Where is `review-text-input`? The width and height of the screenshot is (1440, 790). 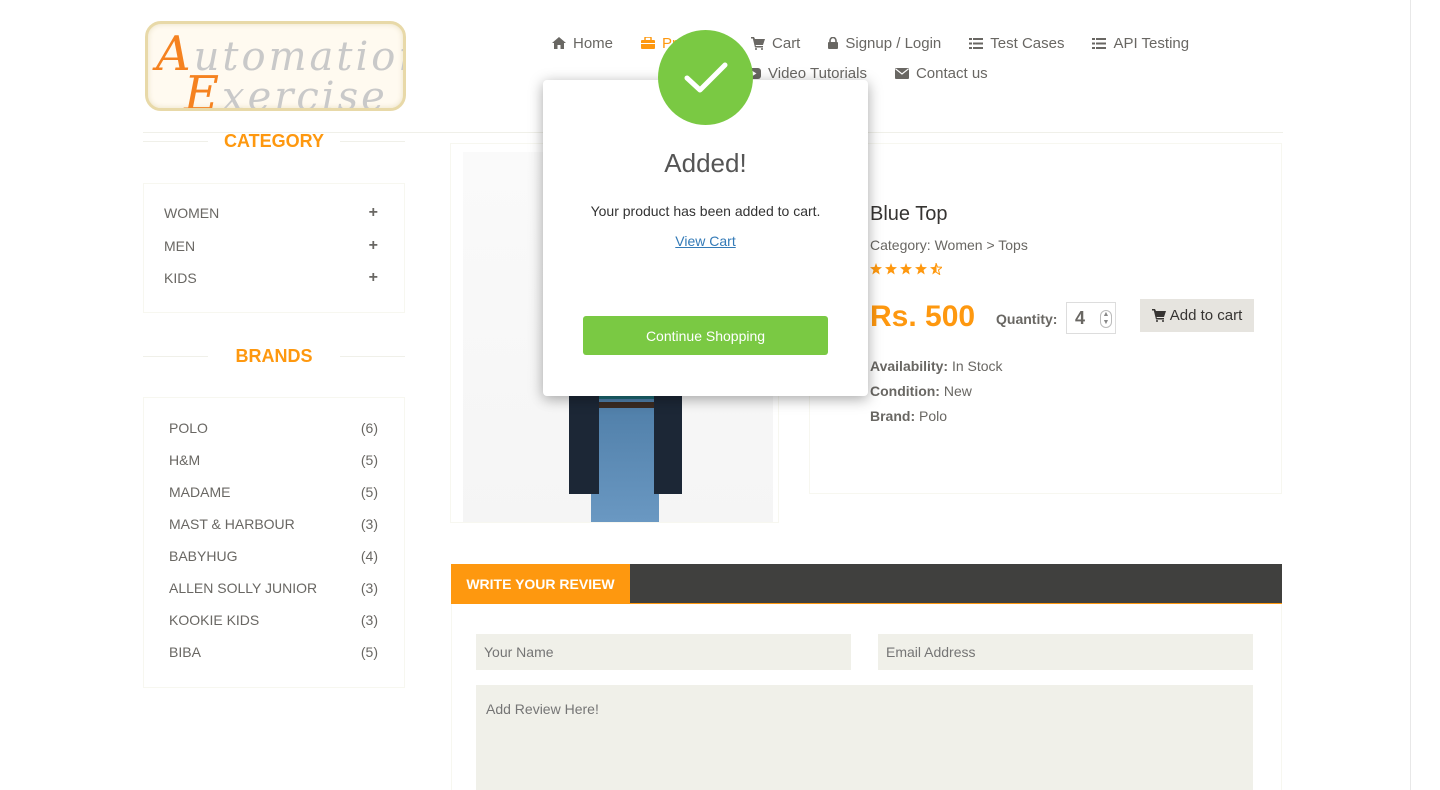 review-text-input is located at coordinates (864, 737).